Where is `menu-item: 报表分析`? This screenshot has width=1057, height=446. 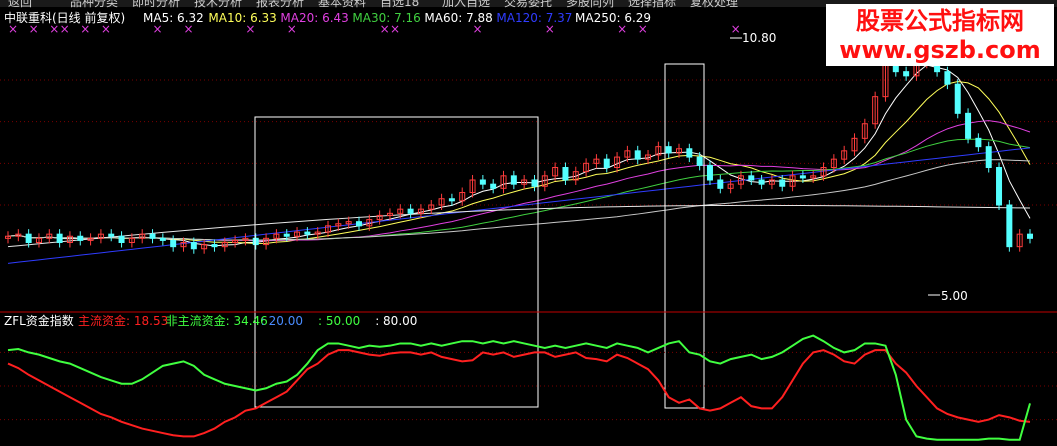
menu-item: 报表分析 is located at coordinates (280, 4).